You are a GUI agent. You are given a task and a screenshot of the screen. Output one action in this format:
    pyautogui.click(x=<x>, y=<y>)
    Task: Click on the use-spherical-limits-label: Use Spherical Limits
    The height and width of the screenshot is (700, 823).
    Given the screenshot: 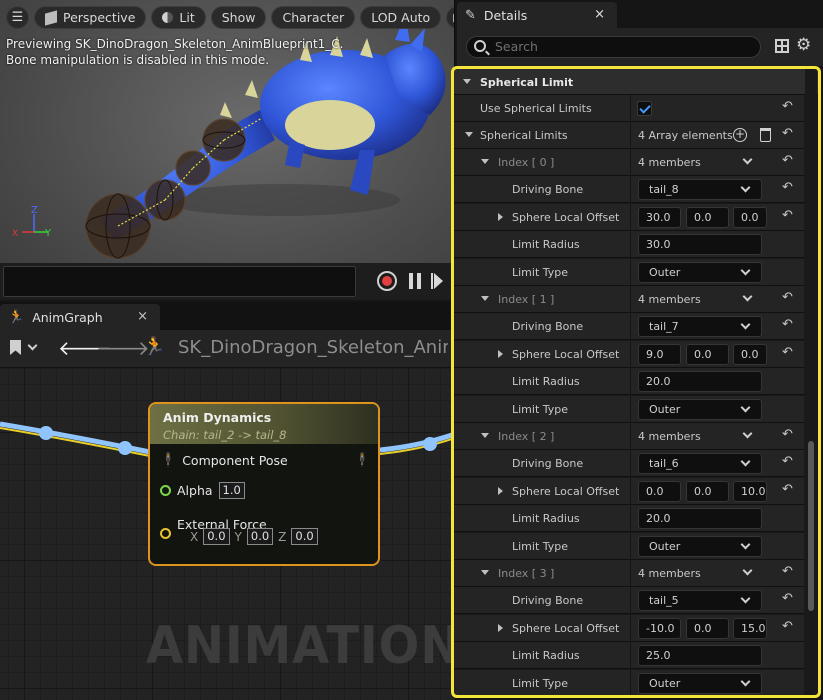 What is the action you would take?
    pyautogui.click(x=536, y=108)
    